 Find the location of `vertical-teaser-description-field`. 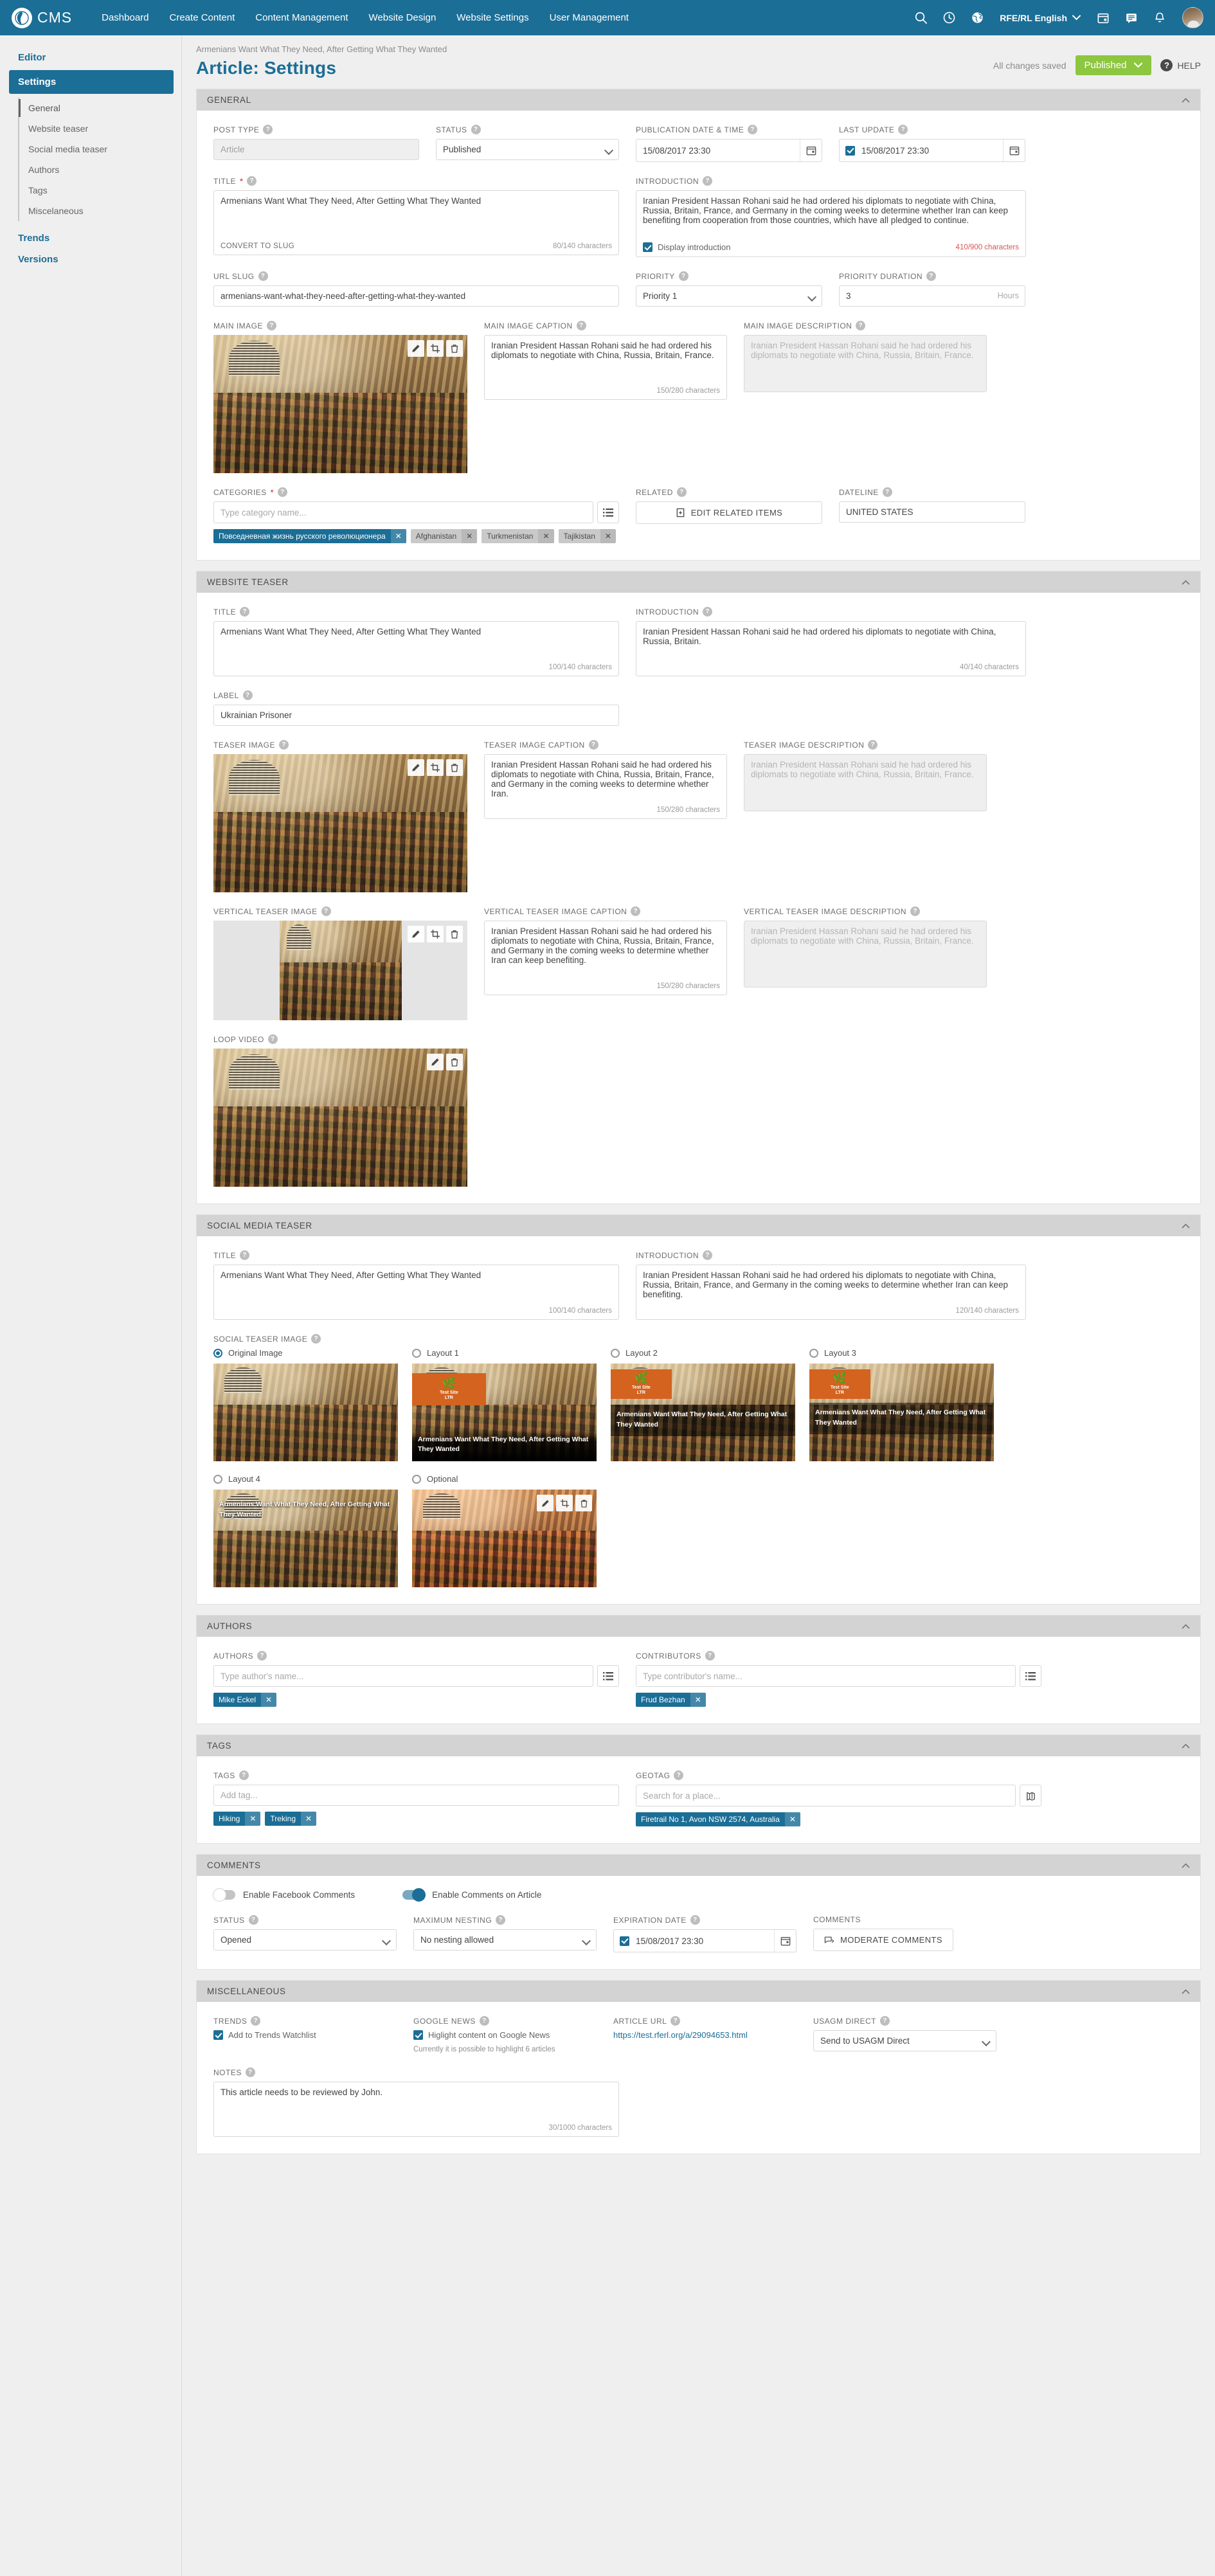

vertical-teaser-description-field is located at coordinates (865, 954).